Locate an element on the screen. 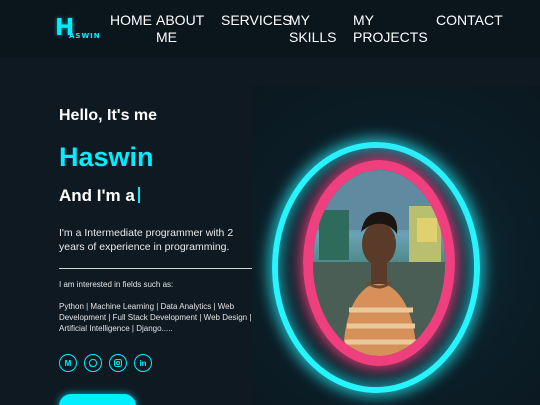  nav-contact: CONTACT is located at coordinates (469, 20).